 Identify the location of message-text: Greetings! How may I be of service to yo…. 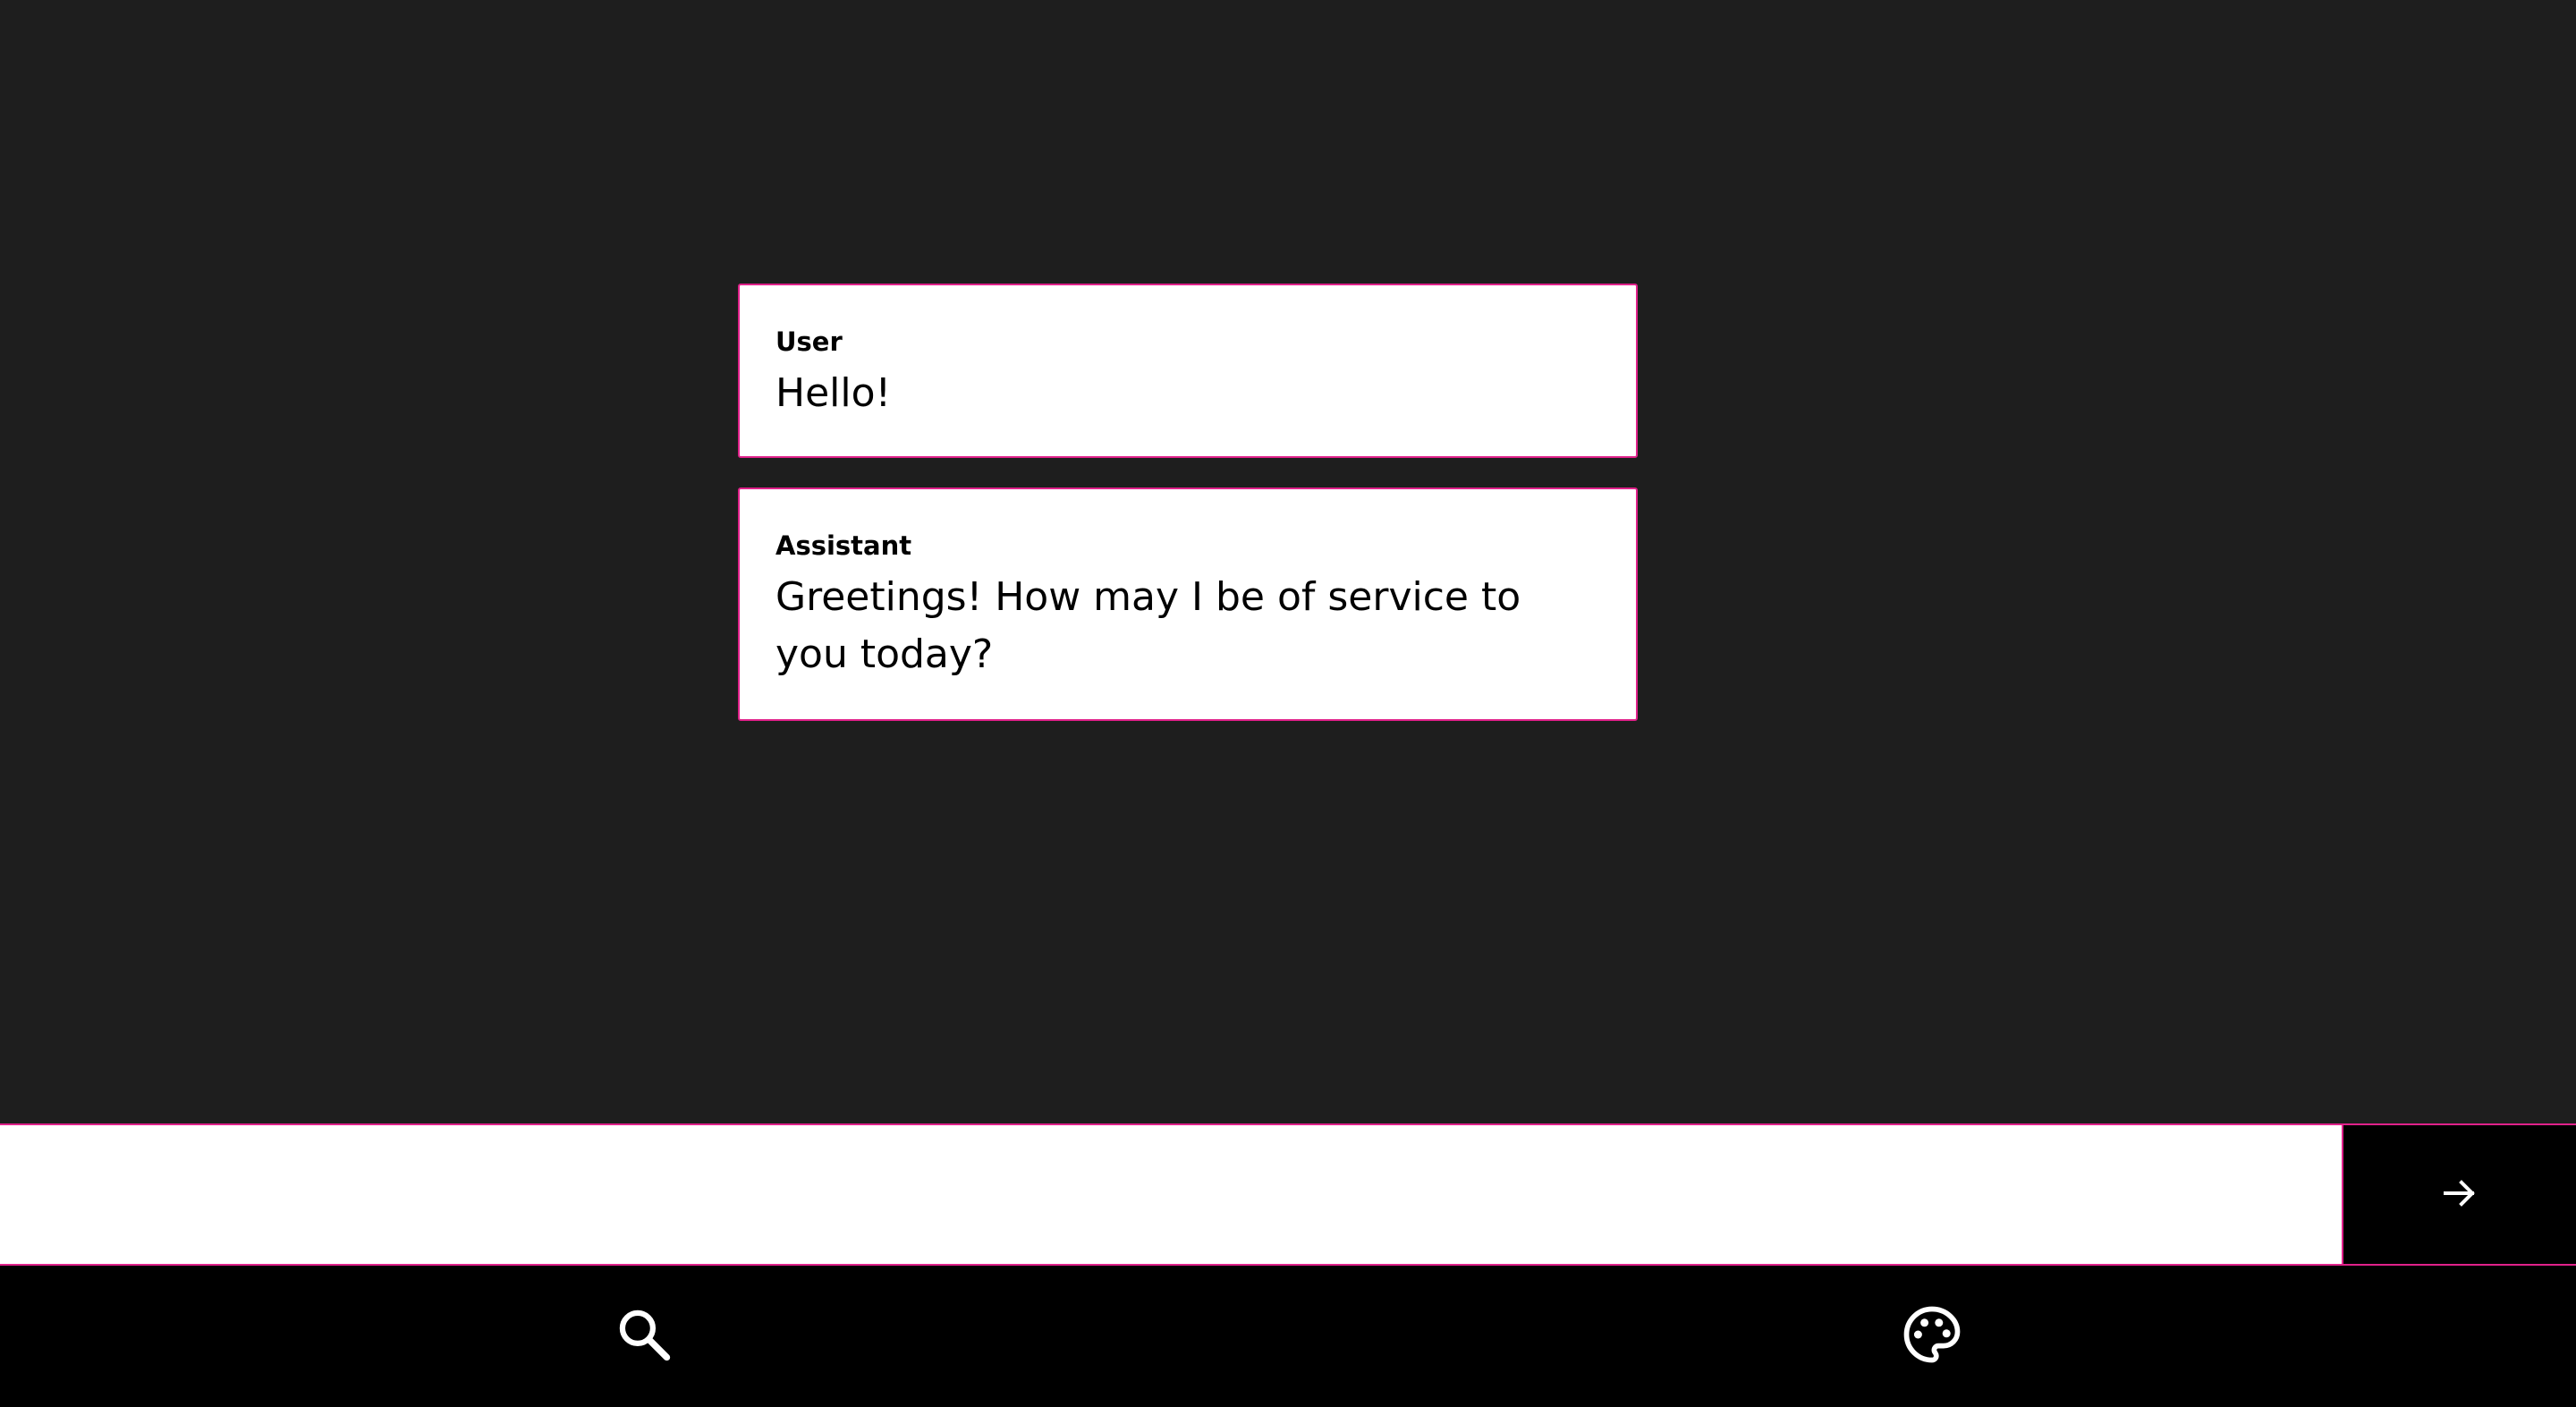
(1148, 625).